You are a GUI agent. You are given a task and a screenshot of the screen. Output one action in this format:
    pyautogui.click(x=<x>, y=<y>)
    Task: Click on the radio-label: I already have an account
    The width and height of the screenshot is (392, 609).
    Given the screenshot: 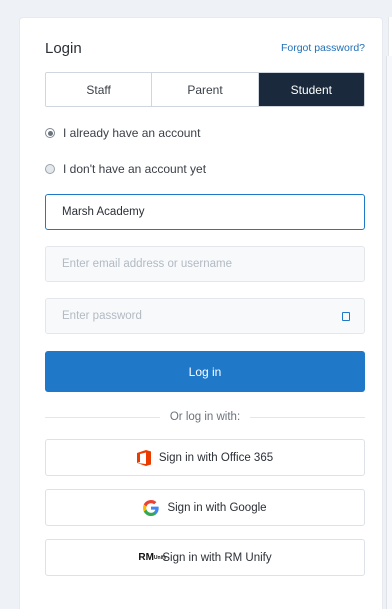 What is the action you would take?
    pyautogui.click(x=132, y=133)
    